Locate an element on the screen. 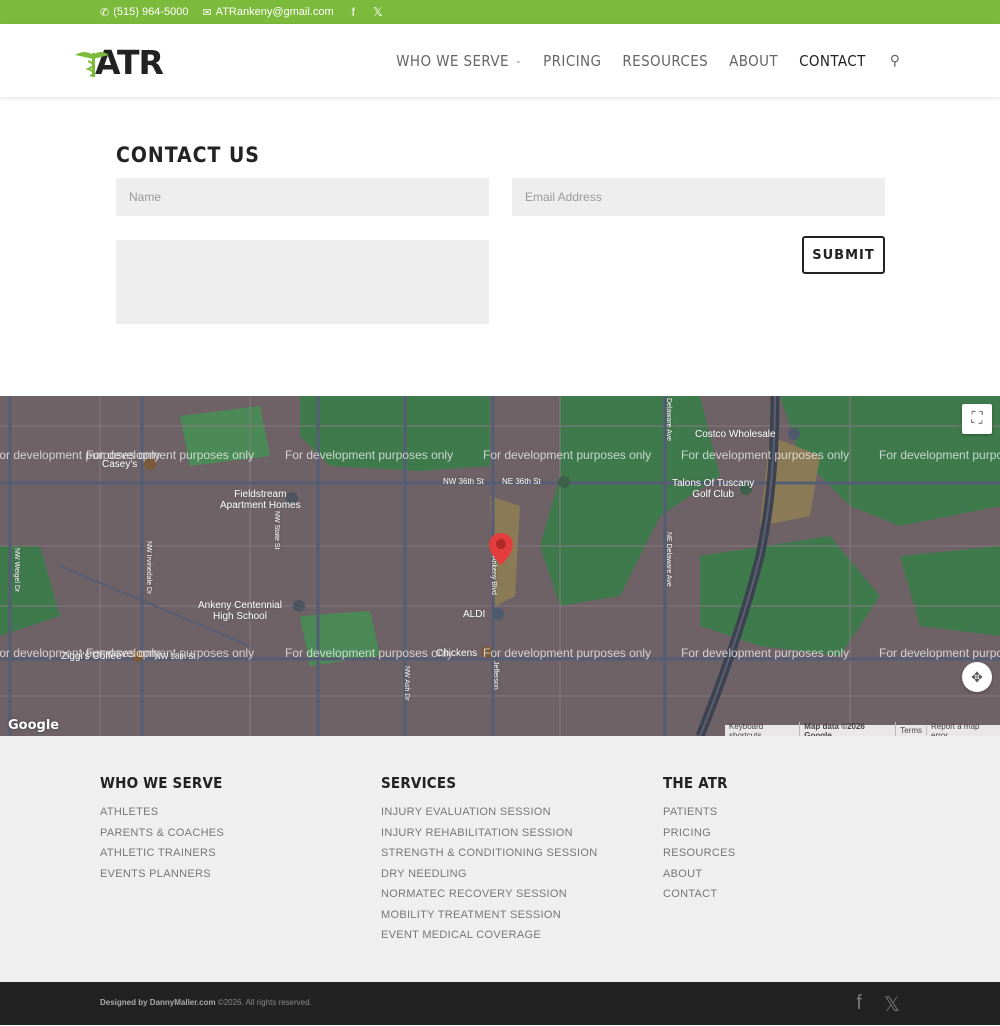 Image resolution: width=1000 pixels, height=1026 pixels. map-label-nw-state: NW State St is located at coordinates (276, 530).